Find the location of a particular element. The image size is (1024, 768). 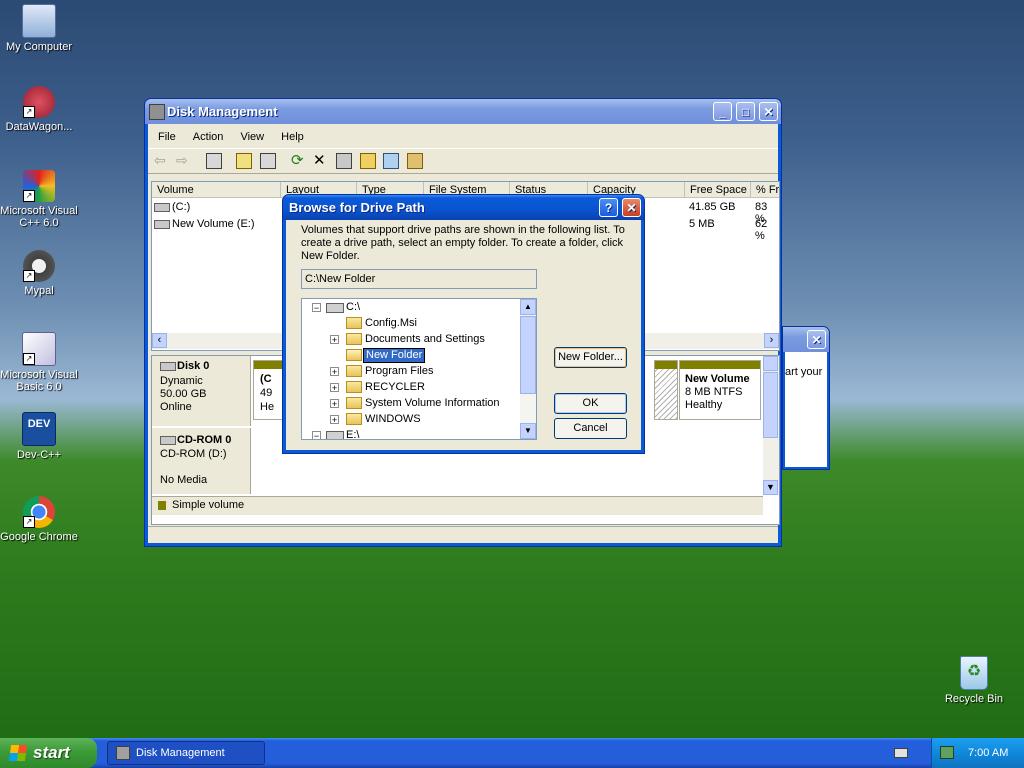

tree-item-documents-and-settings: + Documents and Settings is located at coordinates (412, 339).